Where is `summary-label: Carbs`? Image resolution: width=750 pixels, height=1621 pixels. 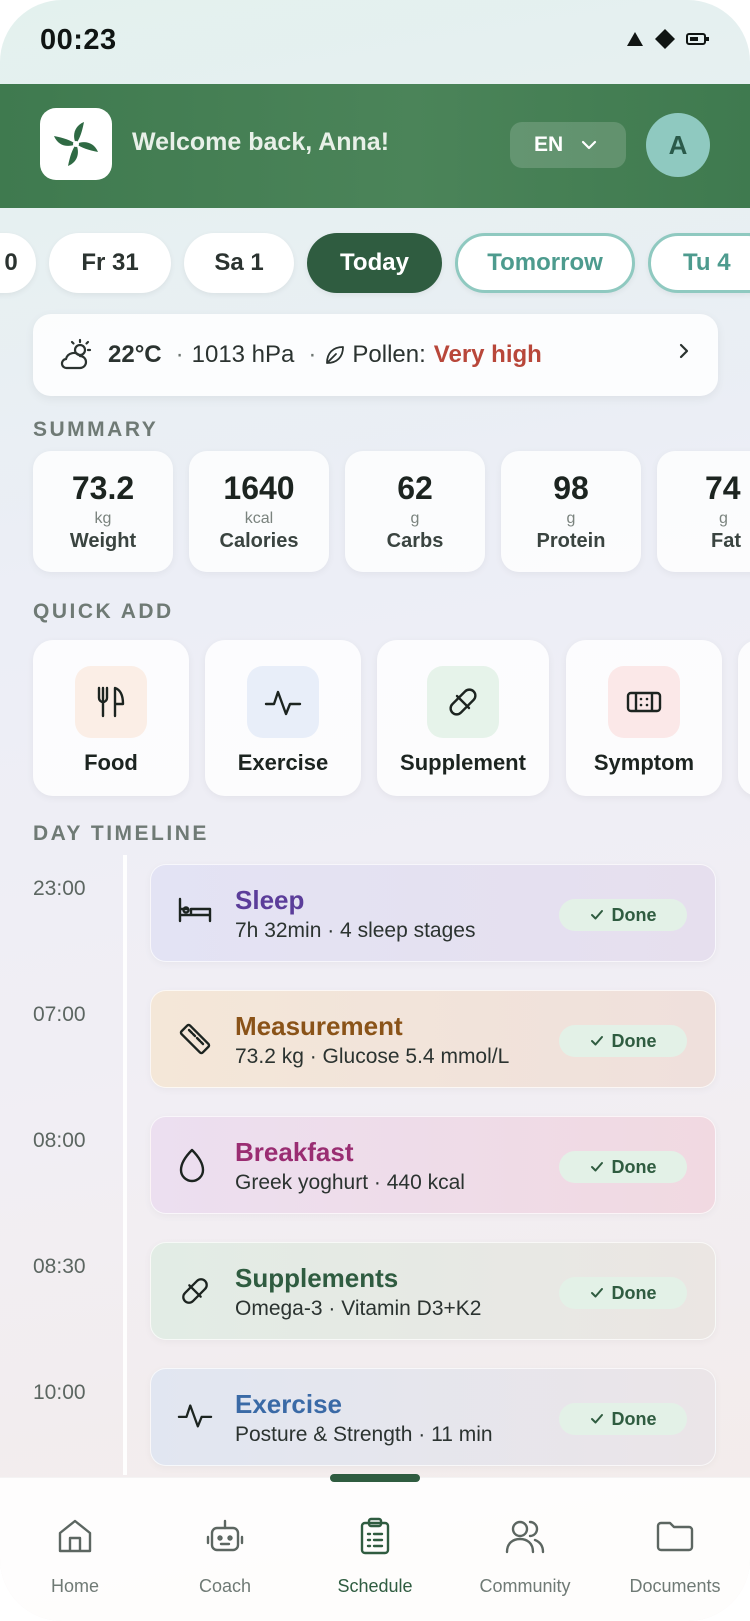
summary-label: Carbs is located at coordinates (415, 541).